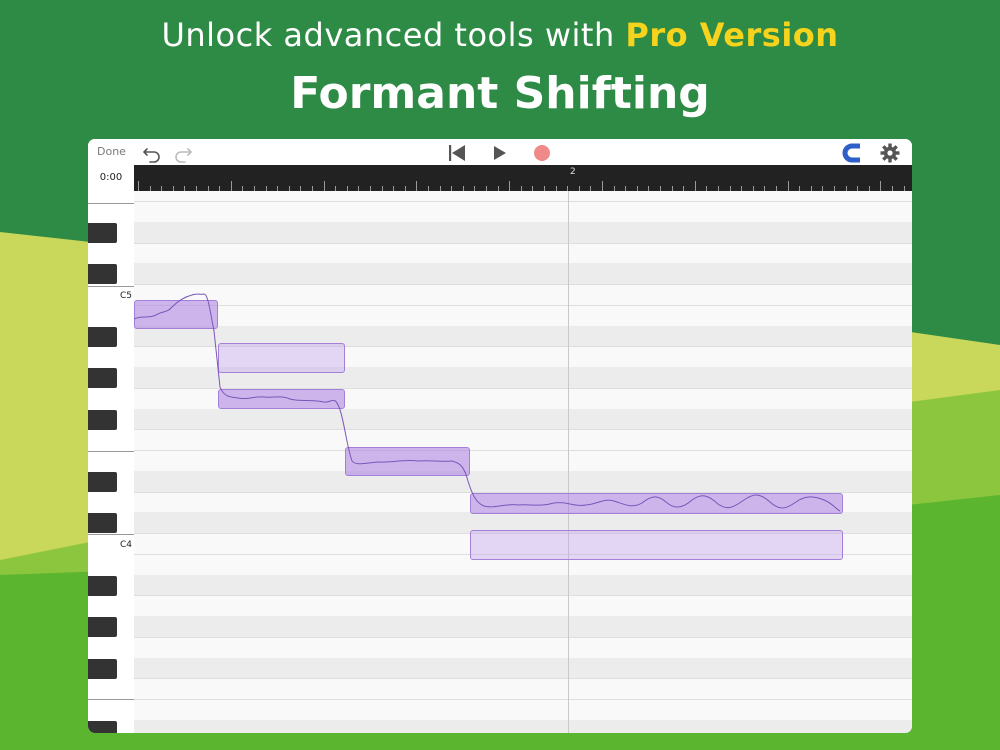 The height and width of the screenshot is (750, 1000). What do you see at coordinates (126, 296) in the screenshot?
I see `key-label-c5: C5` at bounding box center [126, 296].